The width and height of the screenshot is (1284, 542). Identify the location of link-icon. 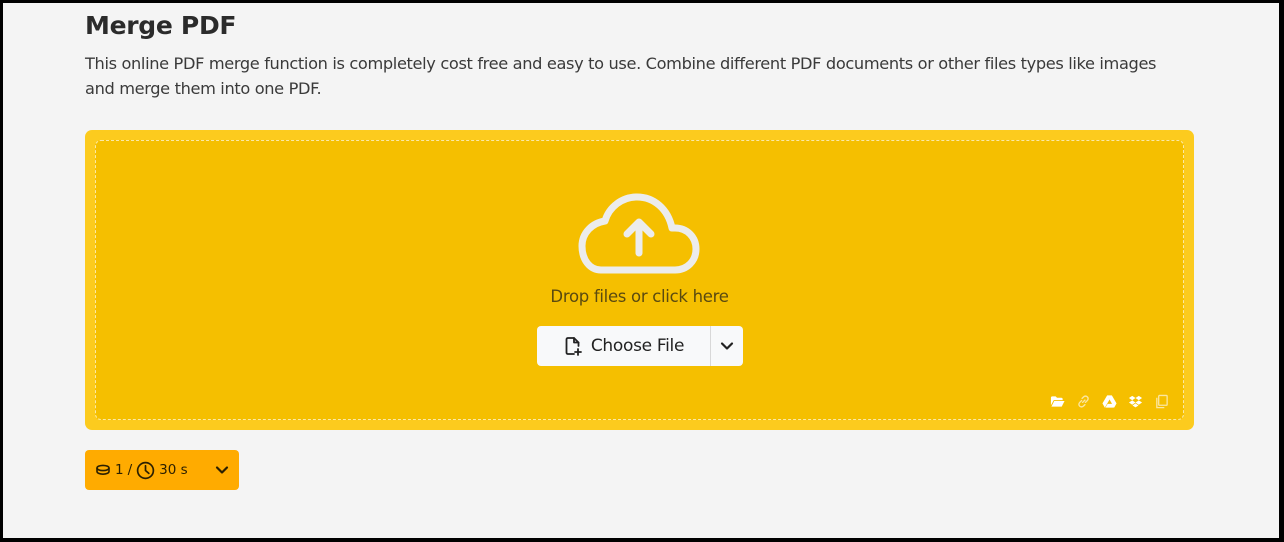
(1083, 401).